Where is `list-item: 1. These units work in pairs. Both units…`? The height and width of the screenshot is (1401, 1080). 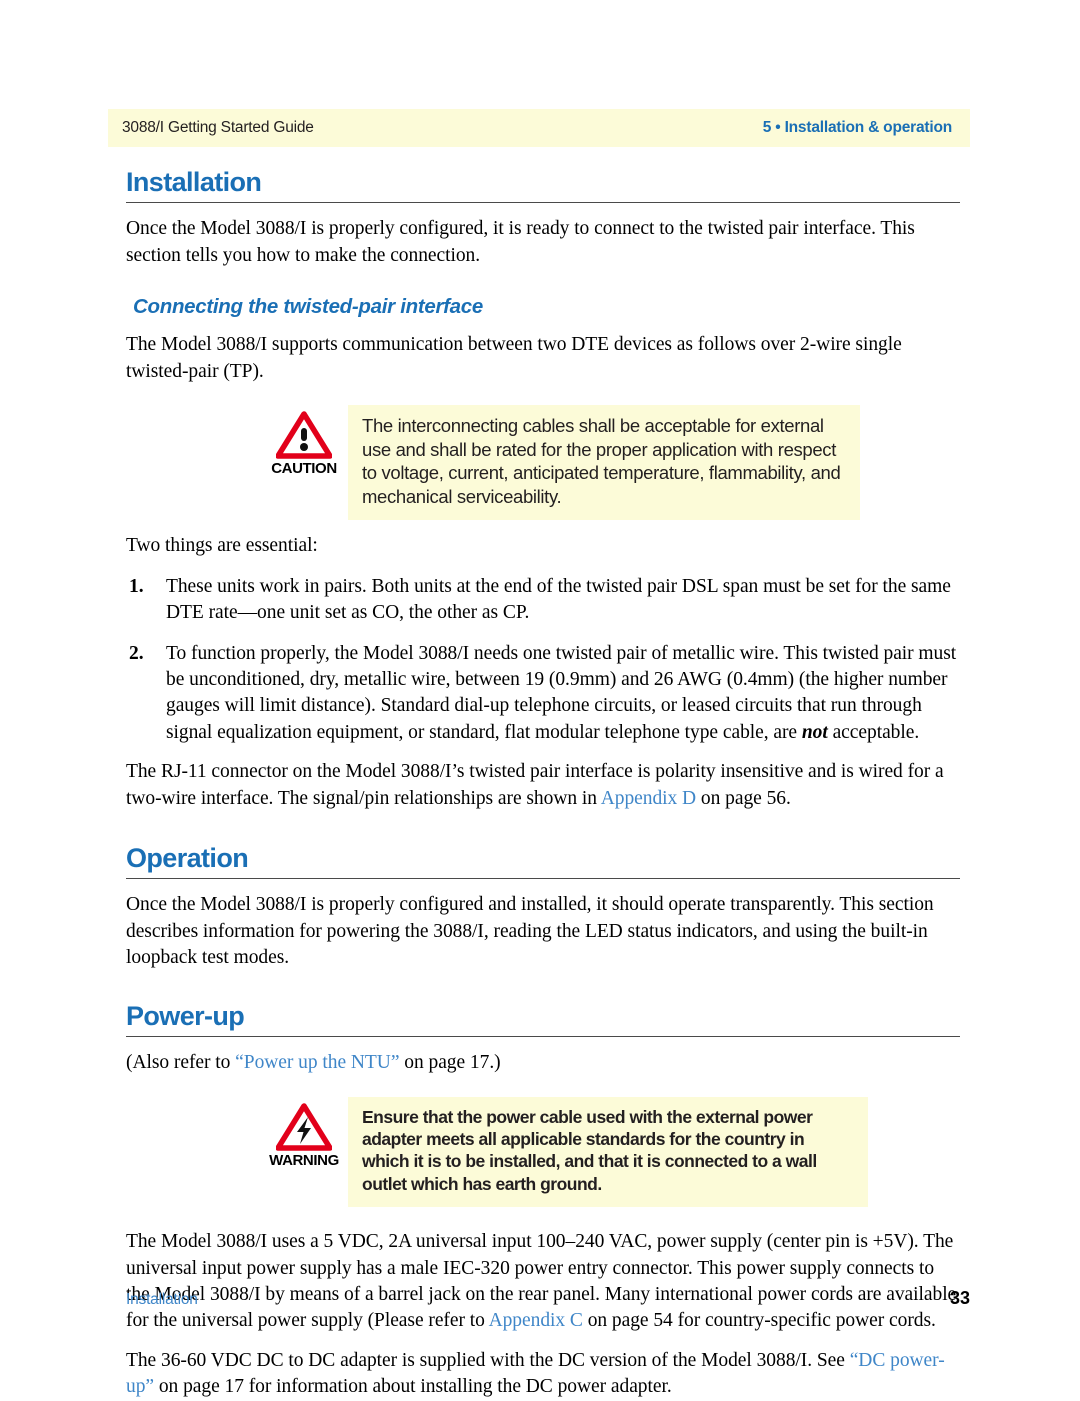
list-item: 1. These units work in pairs. Both units… is located at coordinates (543, 600).